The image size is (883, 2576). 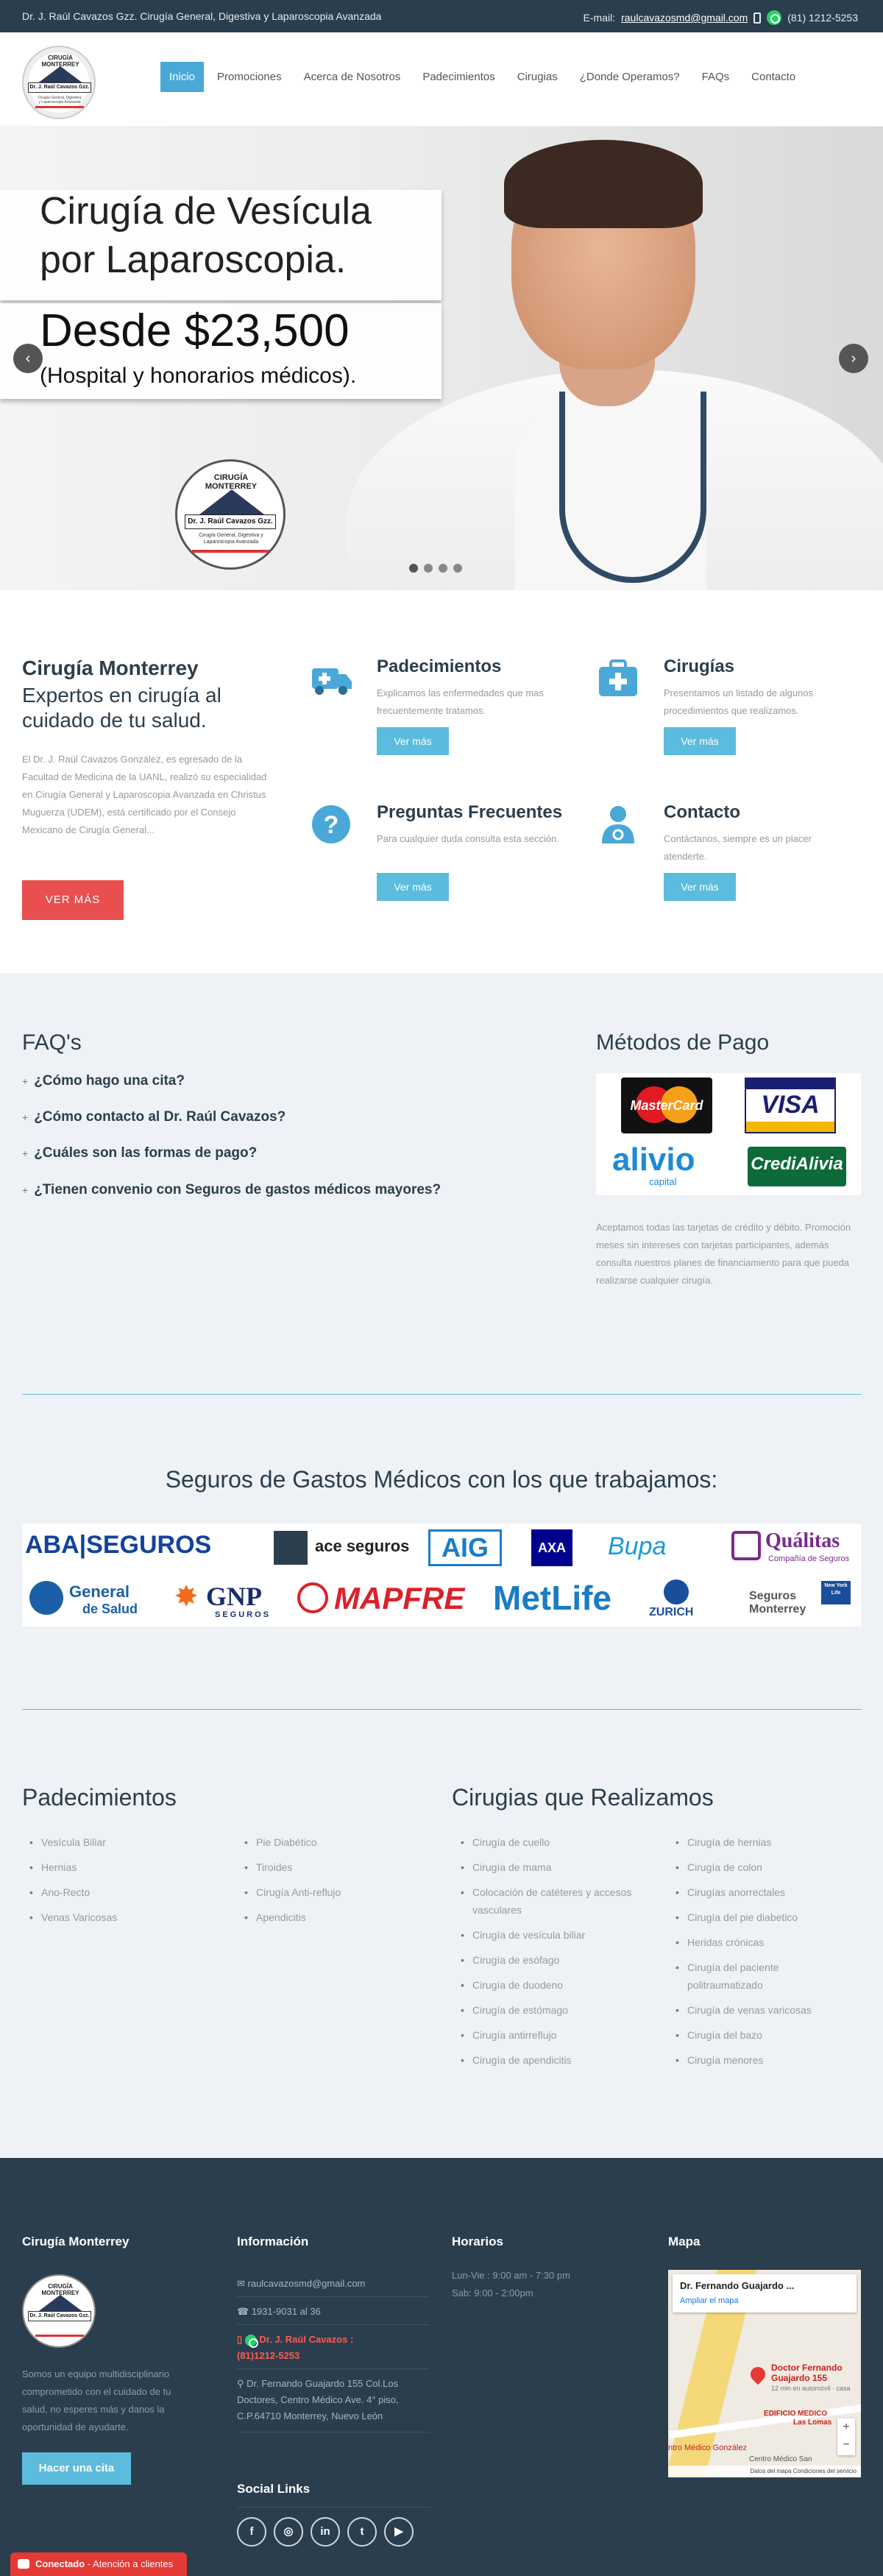 I want to click on mapfre-logo: MAPFRE, so click(x=399, y=1598).